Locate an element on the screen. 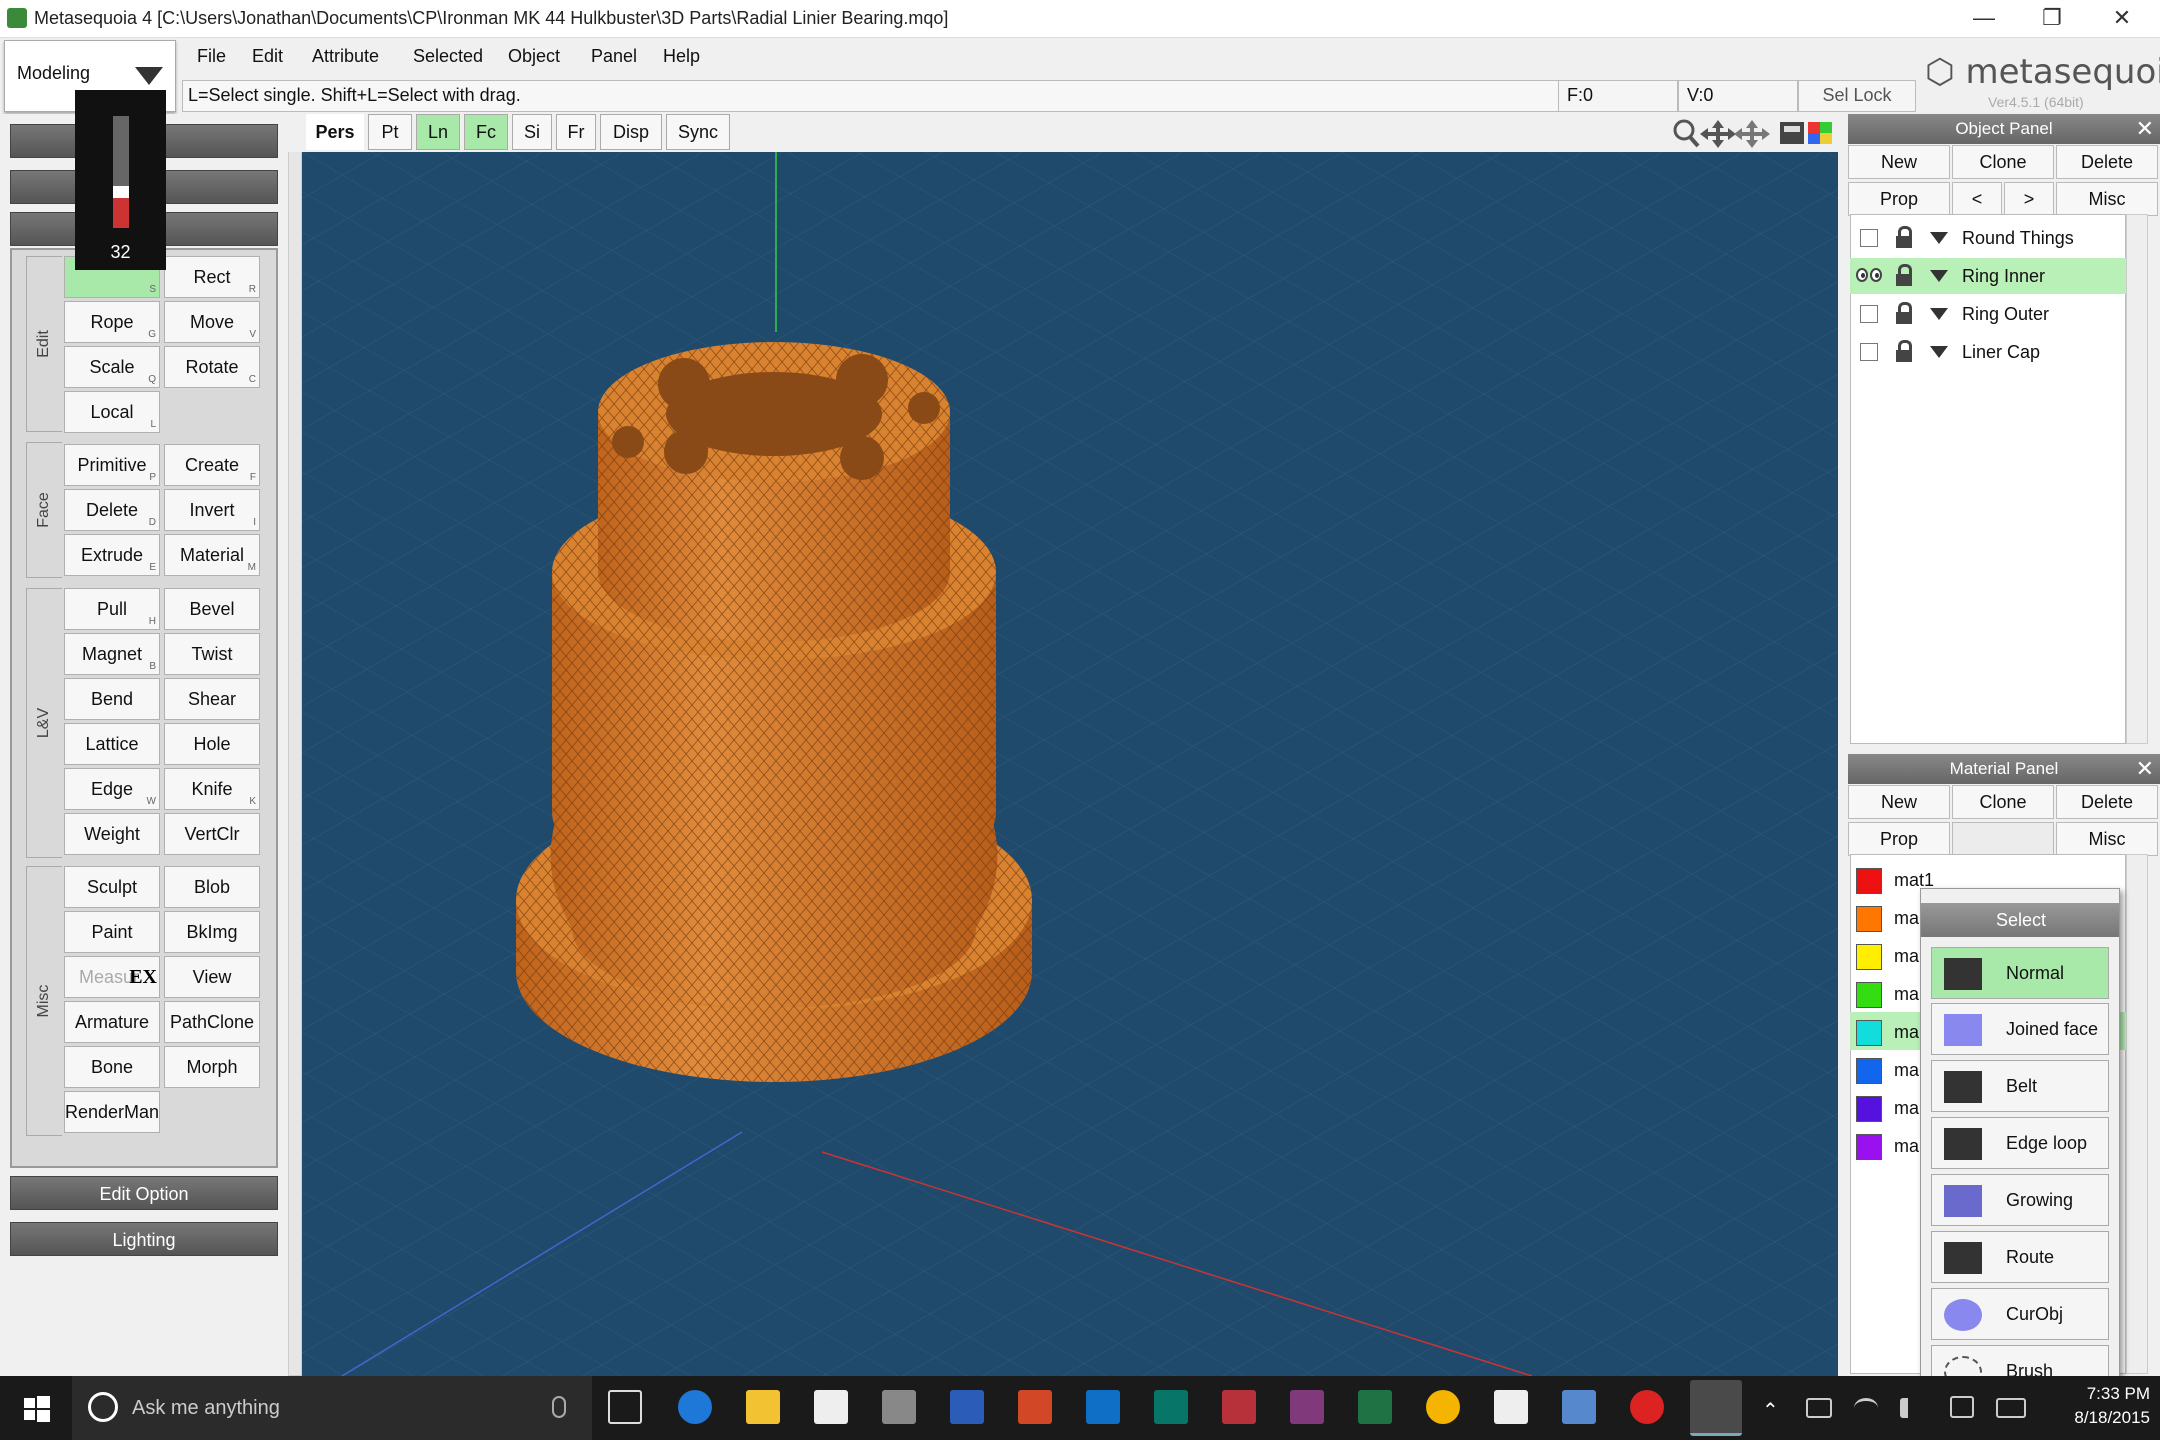  p-app-icon is located at coordinates (1647, 1407).